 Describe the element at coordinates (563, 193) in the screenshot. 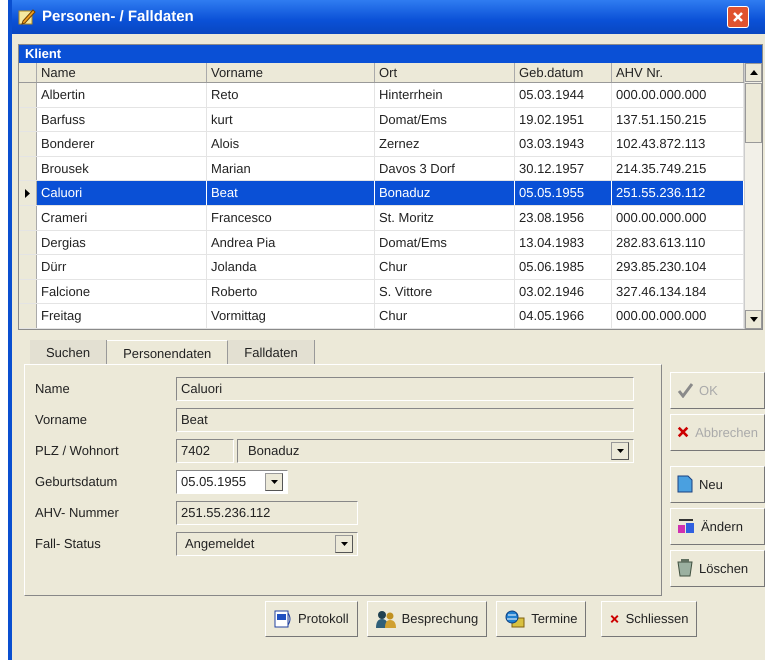

I see `table-cell: 05.05.1955` at that location.